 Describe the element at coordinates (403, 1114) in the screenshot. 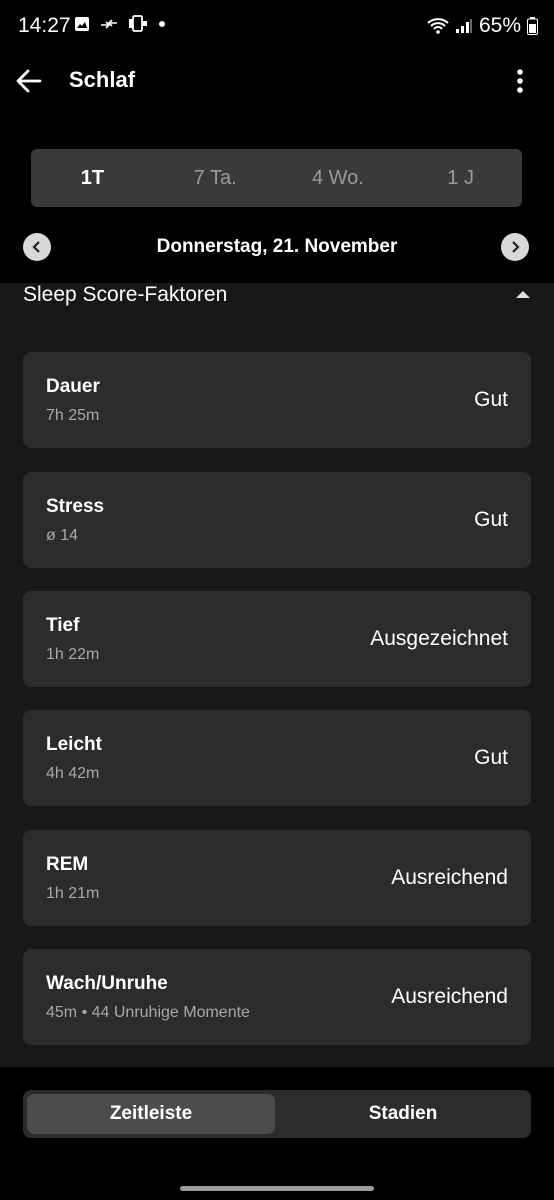

I see `tab-stages: Stadien` at that location.